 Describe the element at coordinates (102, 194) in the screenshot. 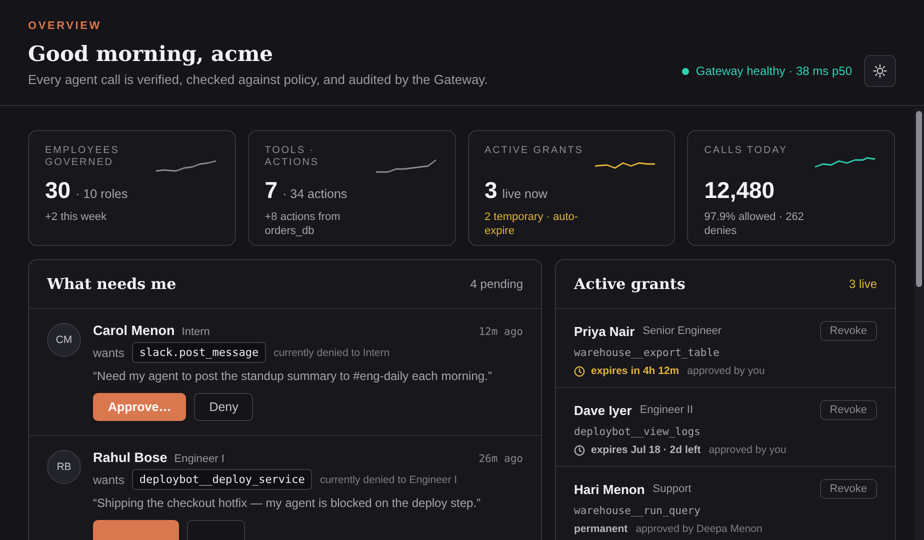

I see `stat-unit: · 10 roles` at that location.